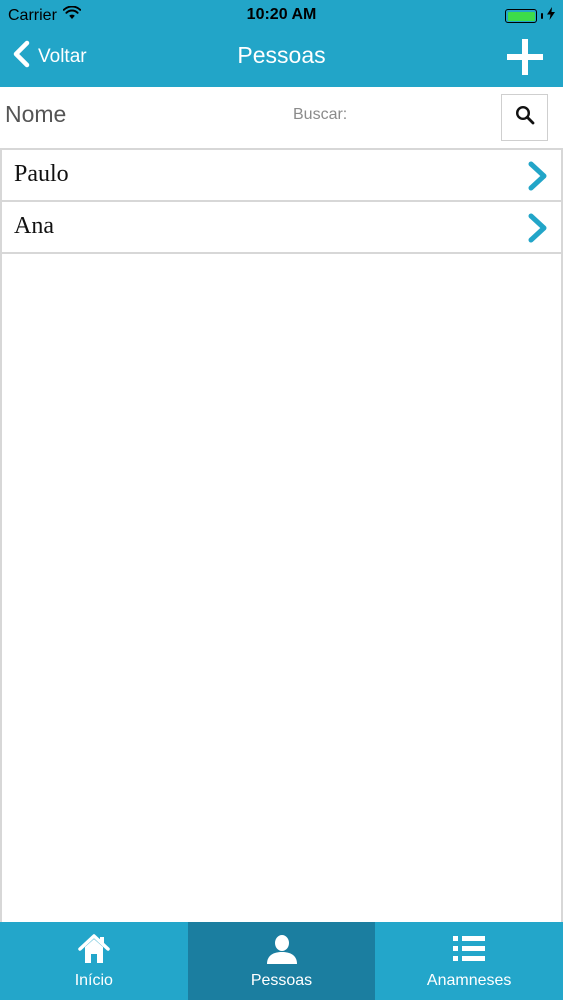  What do you see at coordinates (41, 174) in the screenshot?
I see `list-item-label: Paulo` at bounding box center [41, 174].